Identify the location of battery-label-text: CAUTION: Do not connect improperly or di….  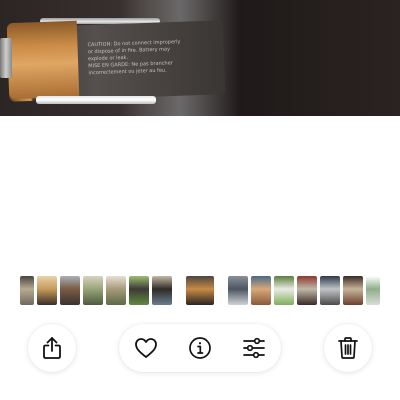
(152, 58).